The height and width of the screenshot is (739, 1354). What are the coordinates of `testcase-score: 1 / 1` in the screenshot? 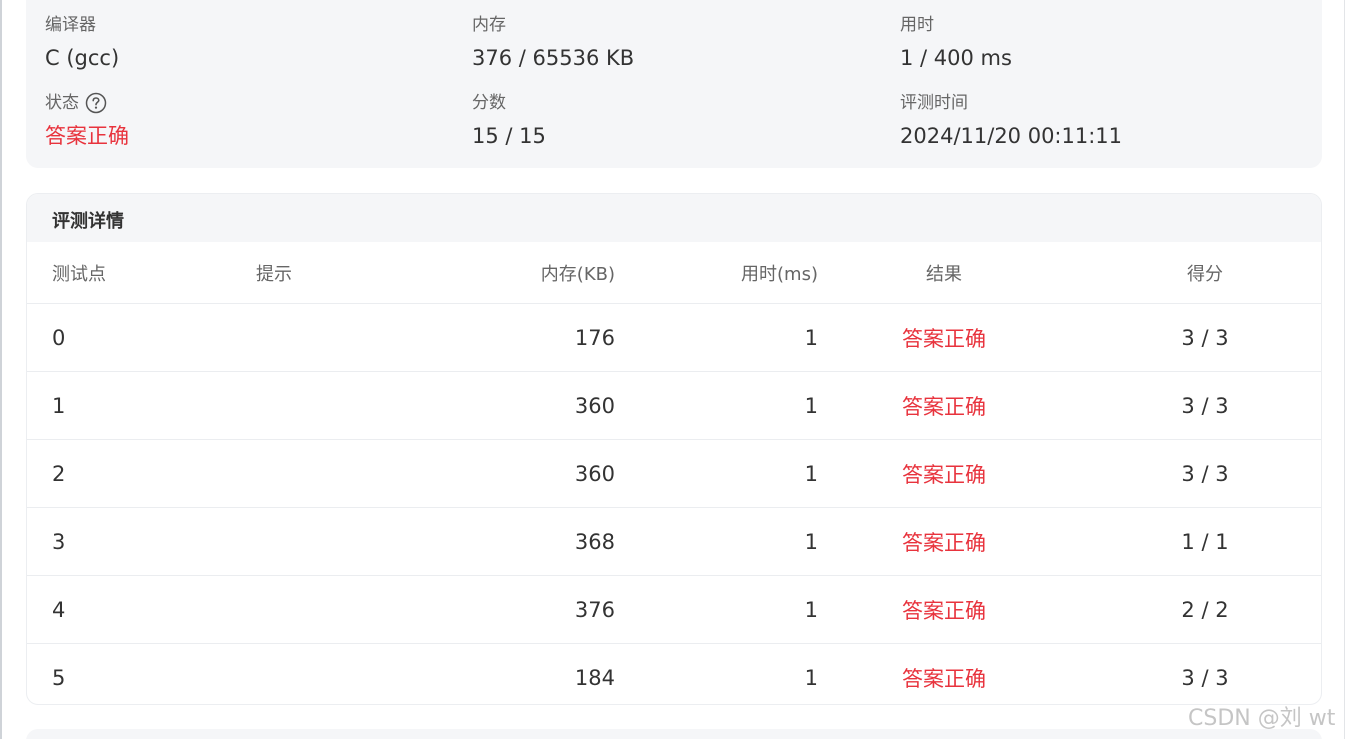 It's located at (1205, 541).